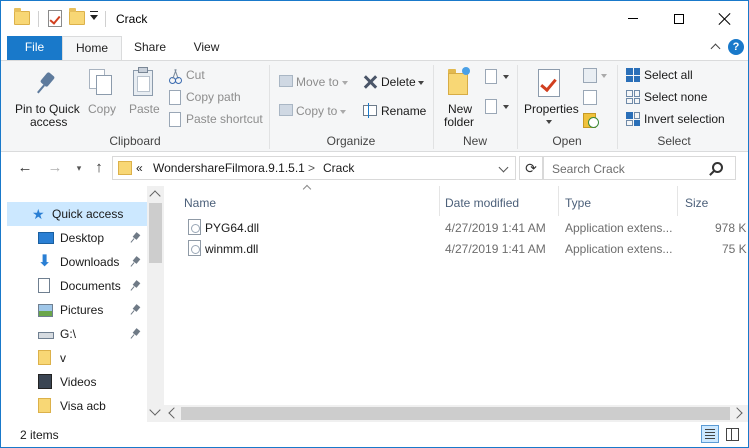 The image size is (749, 448). I want to click on tab-home: Home, so click(92, 48).